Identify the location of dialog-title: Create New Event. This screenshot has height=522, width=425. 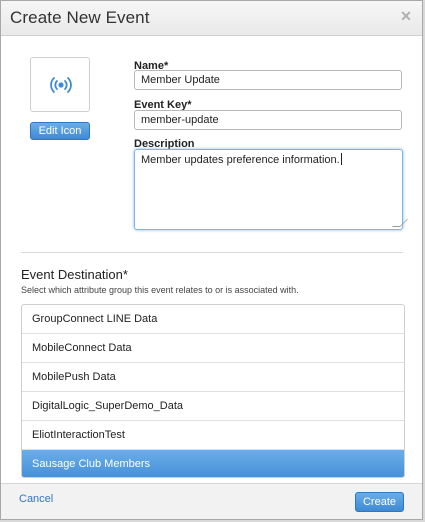
(80, 17).